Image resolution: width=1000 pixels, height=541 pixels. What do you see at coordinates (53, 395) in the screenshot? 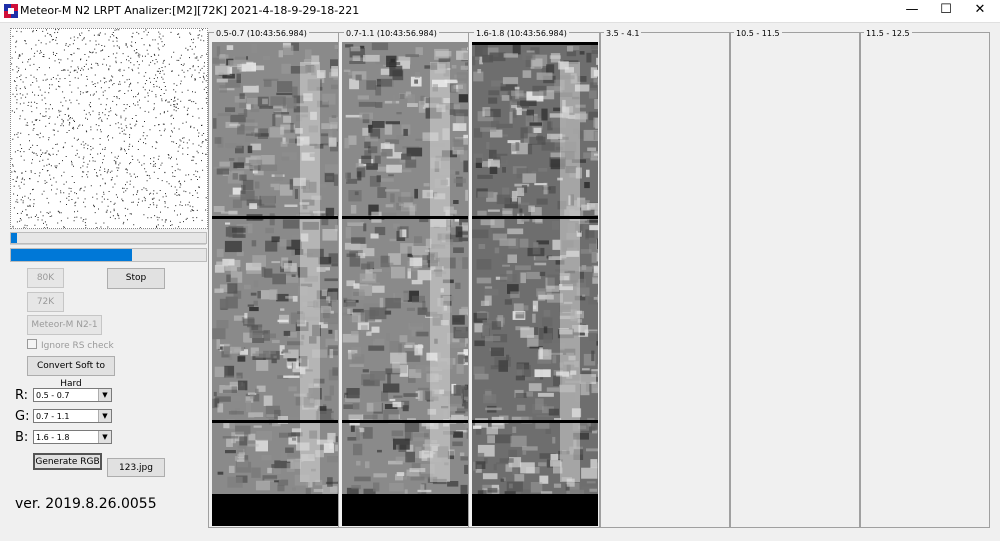
I see `red-channel-value: 0.5 - 0.7` at bounding box center [53, 395].